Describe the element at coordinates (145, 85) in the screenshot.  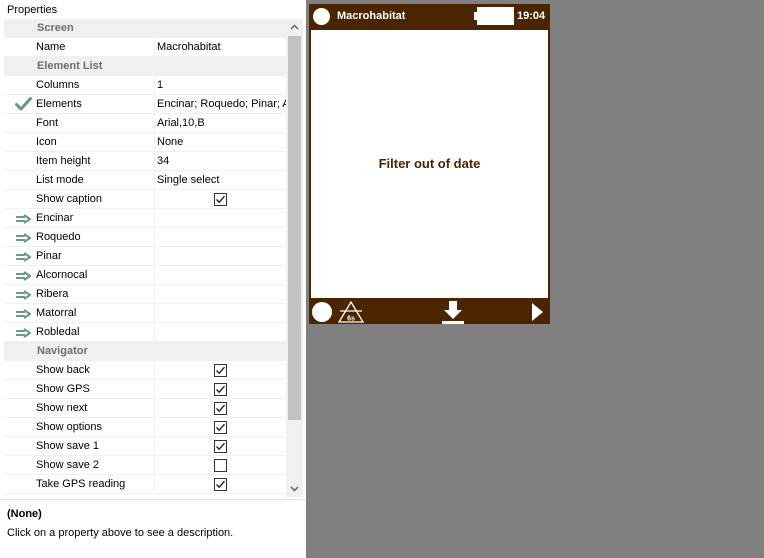
I see `property-row-columns: Columns 1` at that location.